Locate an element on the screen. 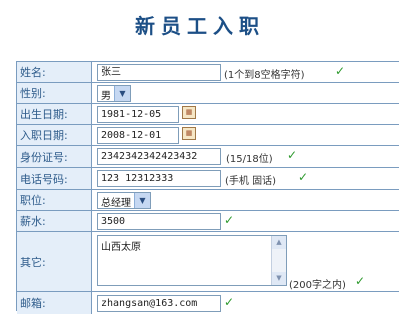  join-date-input: 2008-12-01 is located at coordinates (138, 135).